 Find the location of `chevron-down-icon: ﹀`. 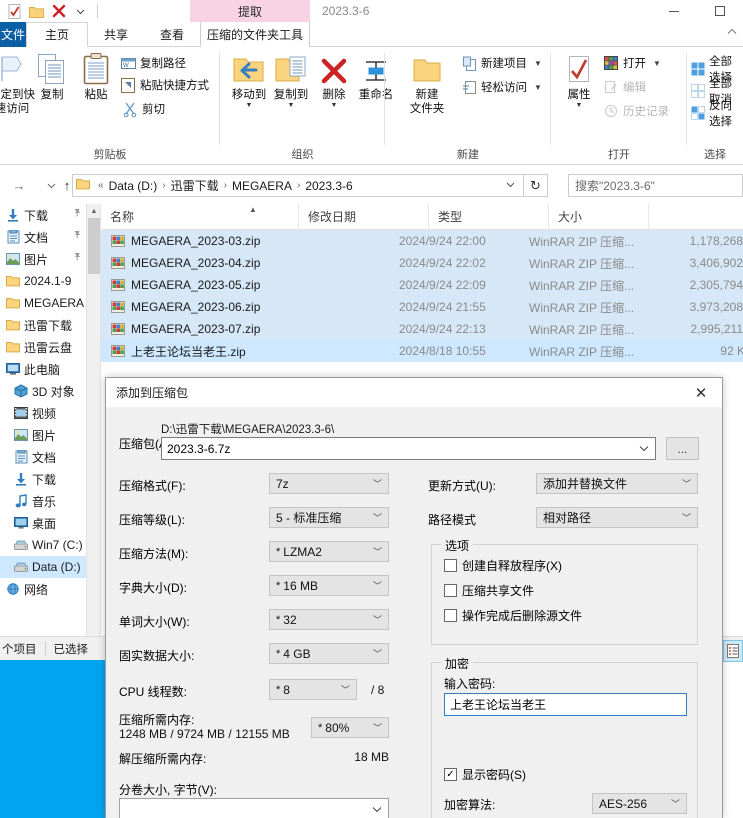

chevron-down-icon: ﹀ is located at coordinates (377, 552).